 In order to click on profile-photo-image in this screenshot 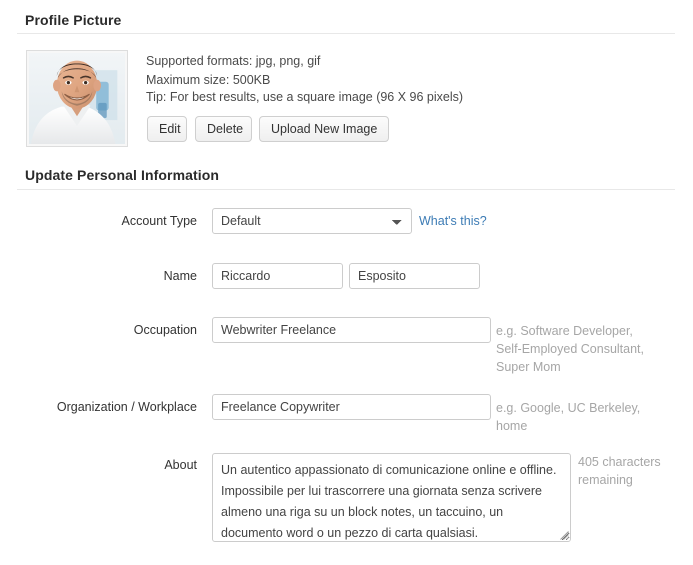, I will do `click(77, 98)`.